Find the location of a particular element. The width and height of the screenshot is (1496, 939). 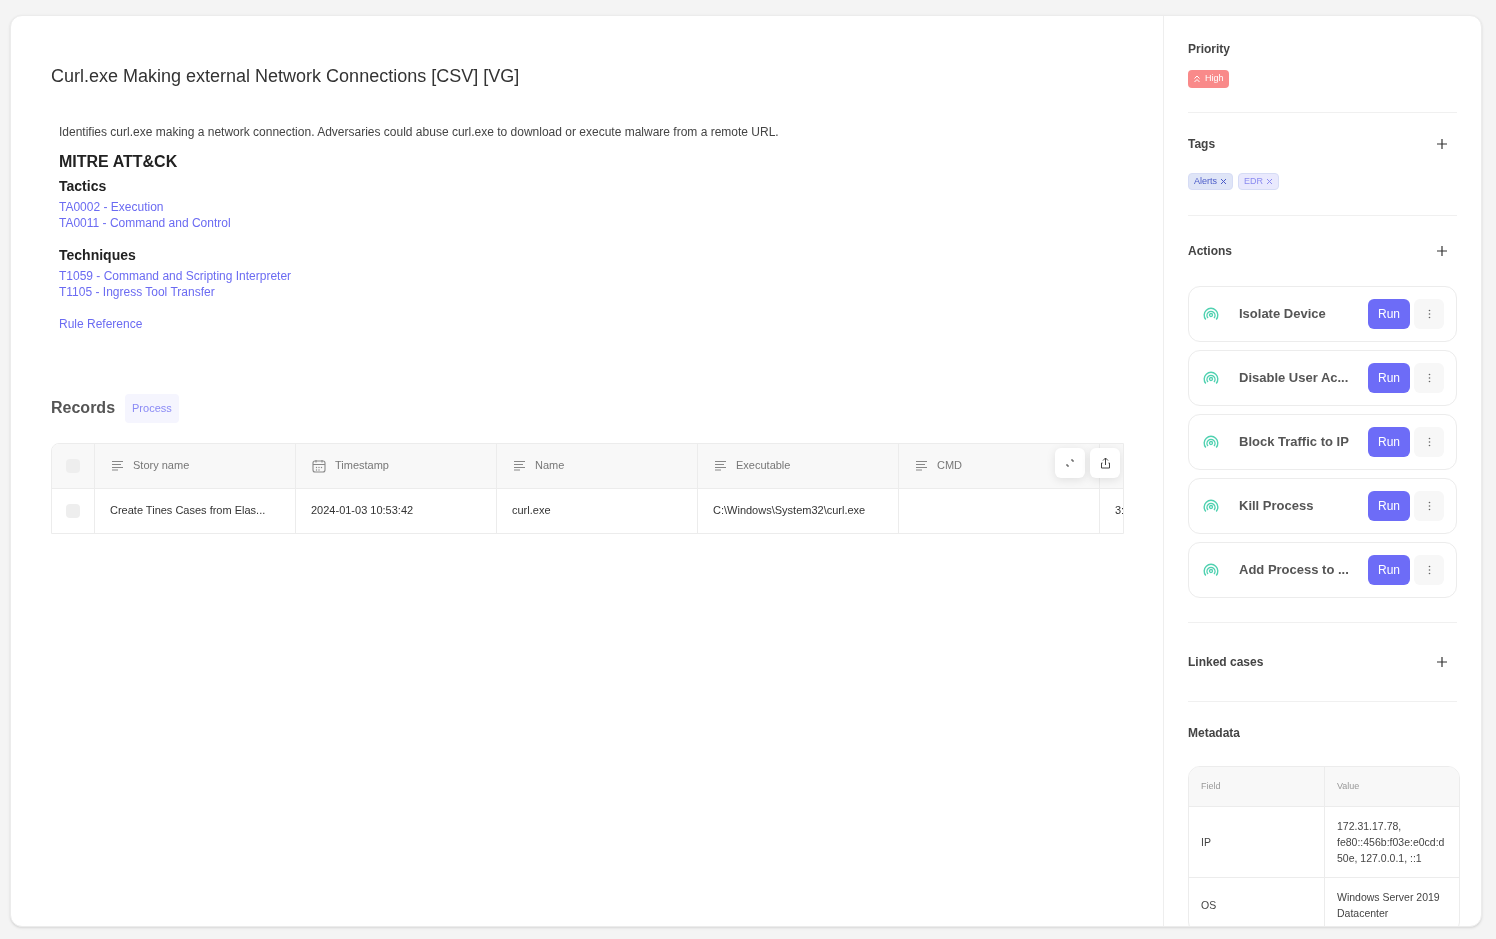

expand-icon is located at coordinates (1070, 462).